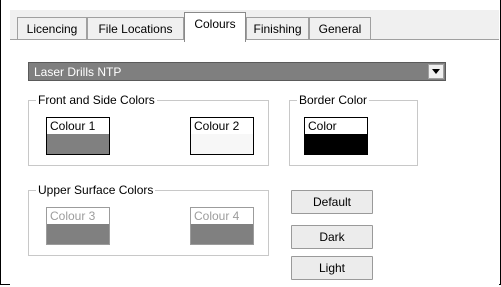 The height and width of the screenshot is (287, 501). I want to click on preset-dropdown: Laser Drills NTP, so click(237, 71).